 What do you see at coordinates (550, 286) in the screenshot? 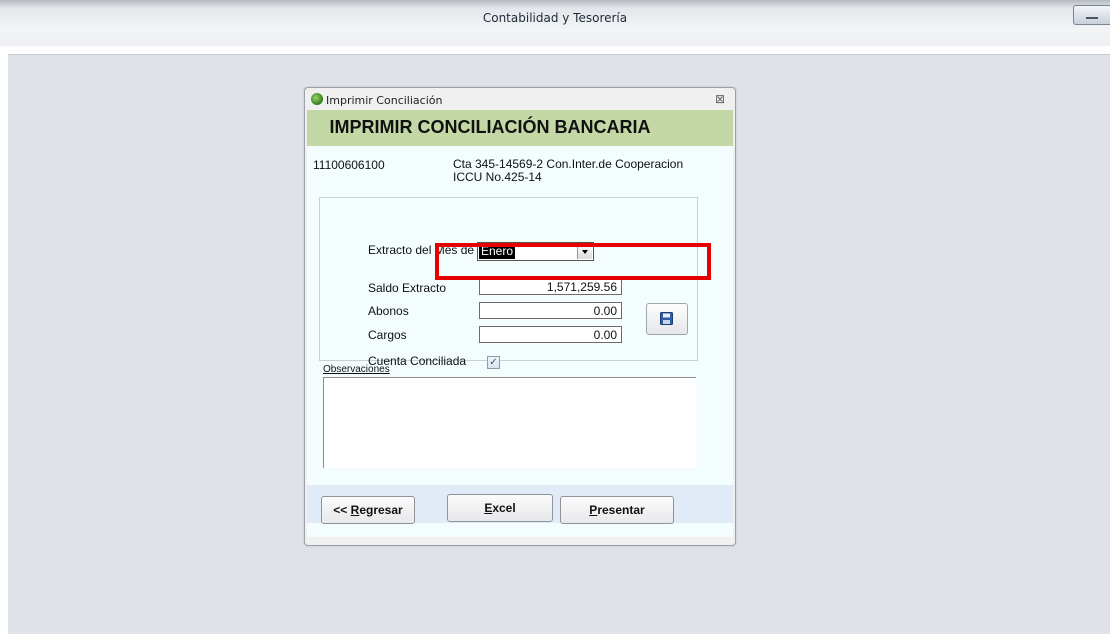
I see `saldo-extracto-field: 1,571,259.56` at bounding box center [550, 286].